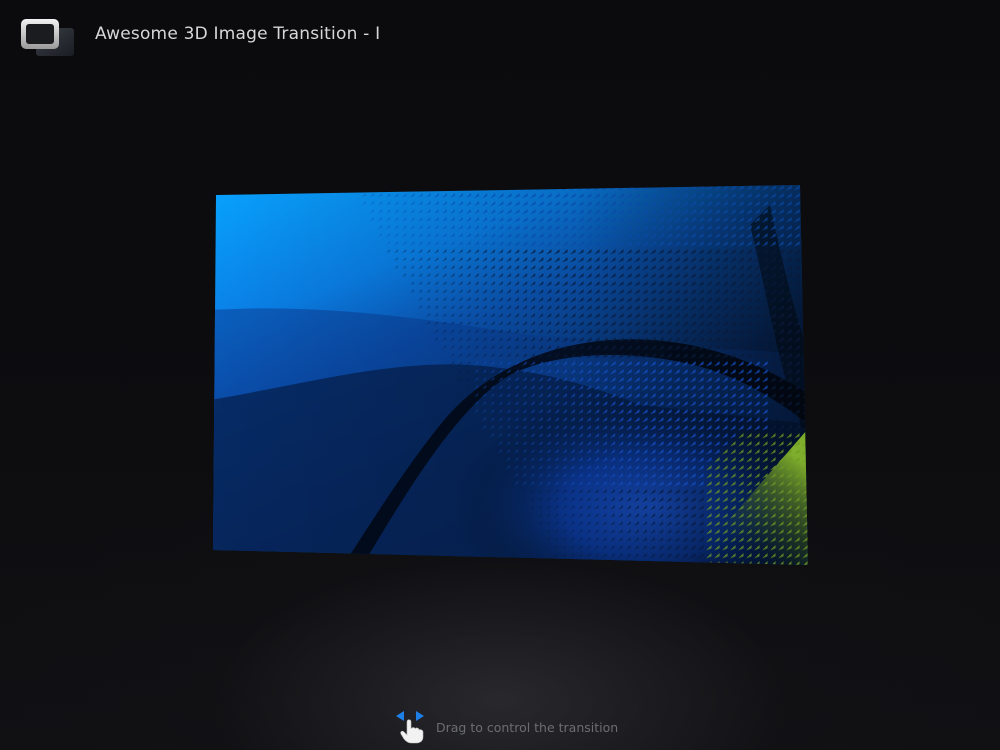  I want to click on drag-hint-text: Drag to control the transition, so click(527, 727).